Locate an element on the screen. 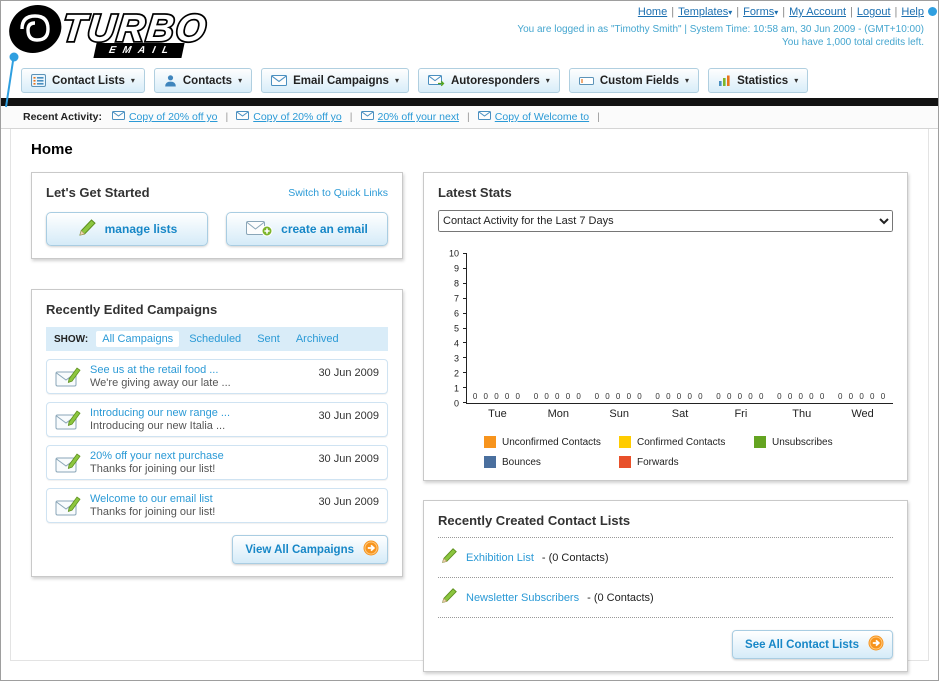 Image resolution: width=941 pixels, height=683 pixels. arrow-right-icon is located at coordinates (876, 644).